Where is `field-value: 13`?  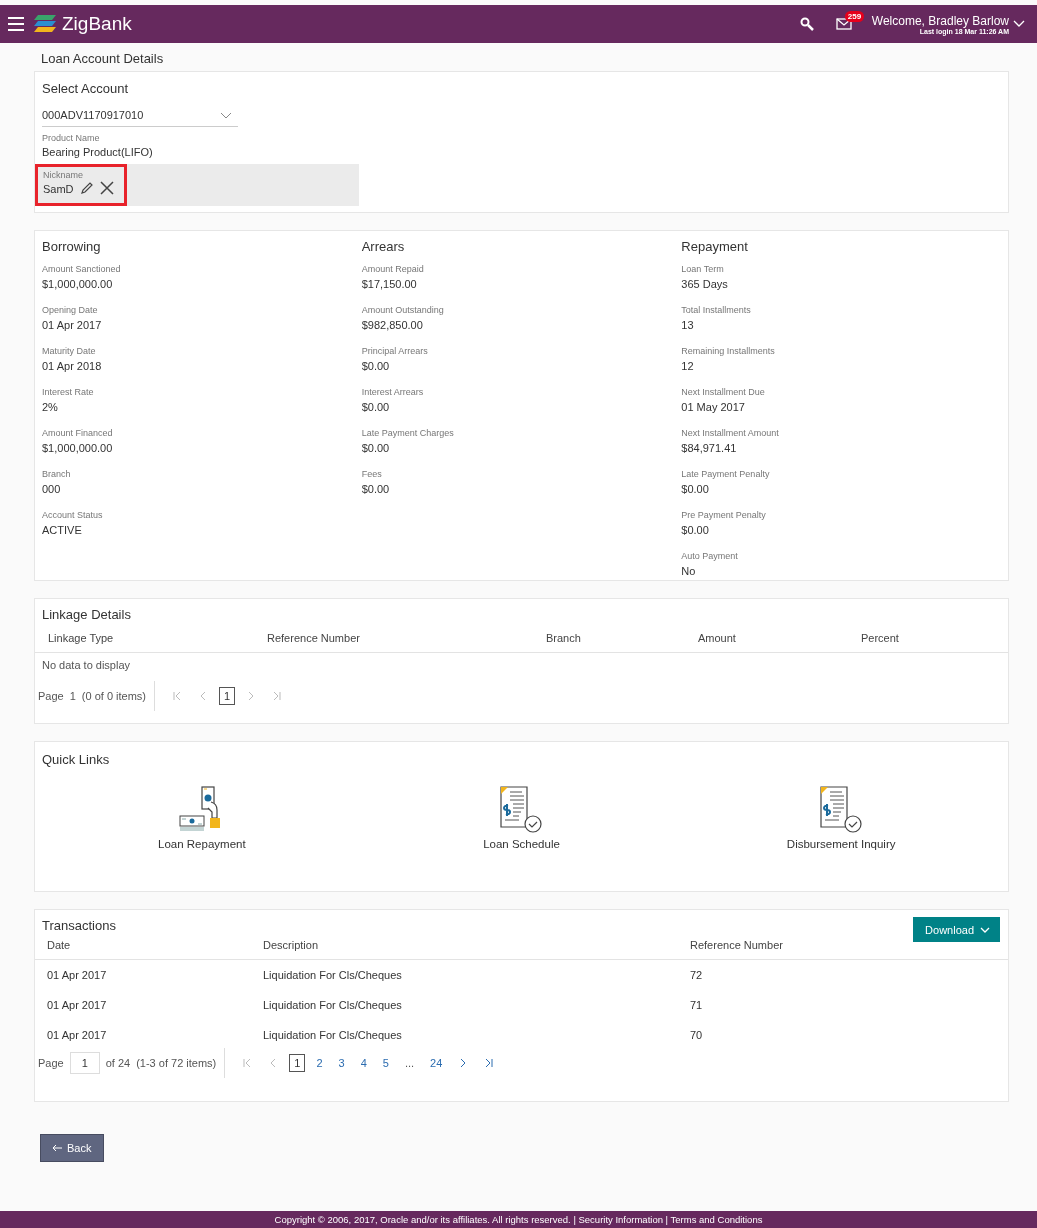 field-value: 13 is located at coordinates (688, 325).